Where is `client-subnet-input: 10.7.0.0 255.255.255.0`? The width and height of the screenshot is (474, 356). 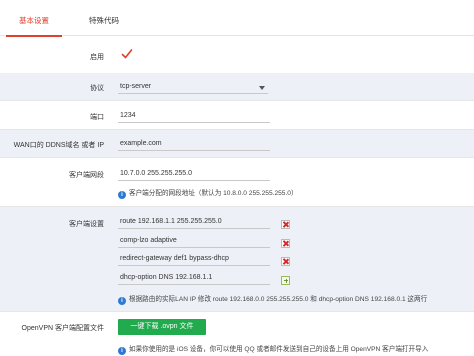
client-subnet-input: 10.7.0.0 255.255.255.0 is located at coordinates (194, 174).